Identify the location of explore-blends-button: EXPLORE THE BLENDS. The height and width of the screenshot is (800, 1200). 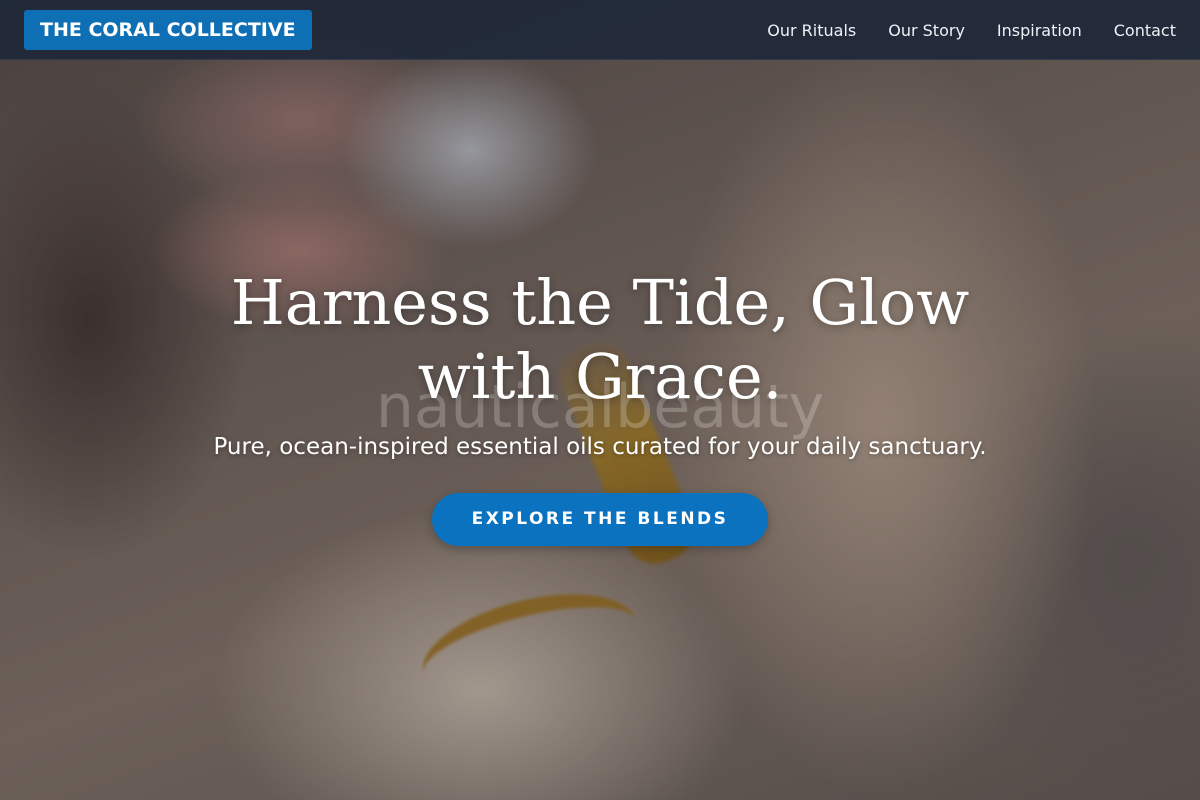
(600, 519).